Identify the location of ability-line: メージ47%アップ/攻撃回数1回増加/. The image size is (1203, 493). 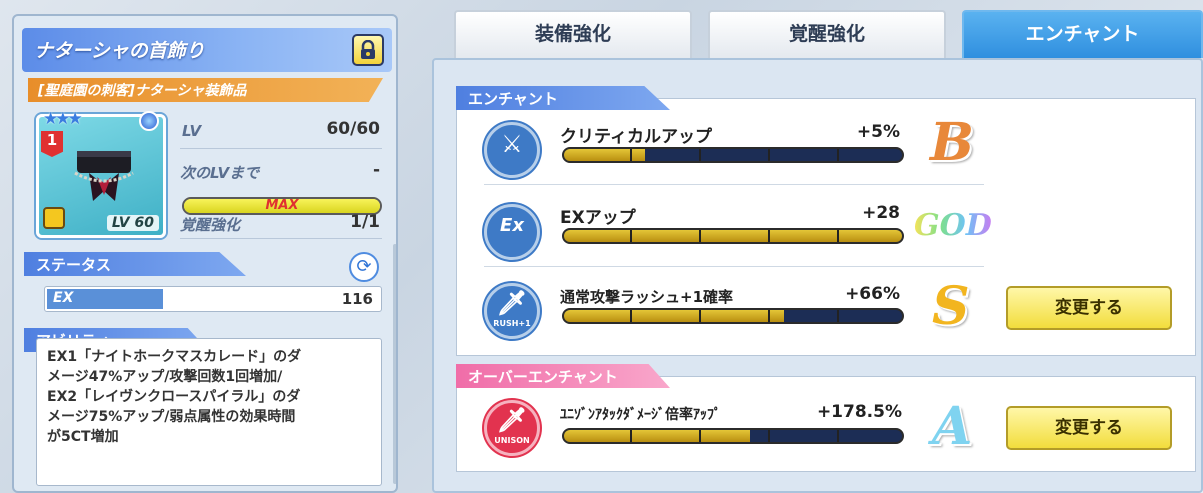
(165, 377).